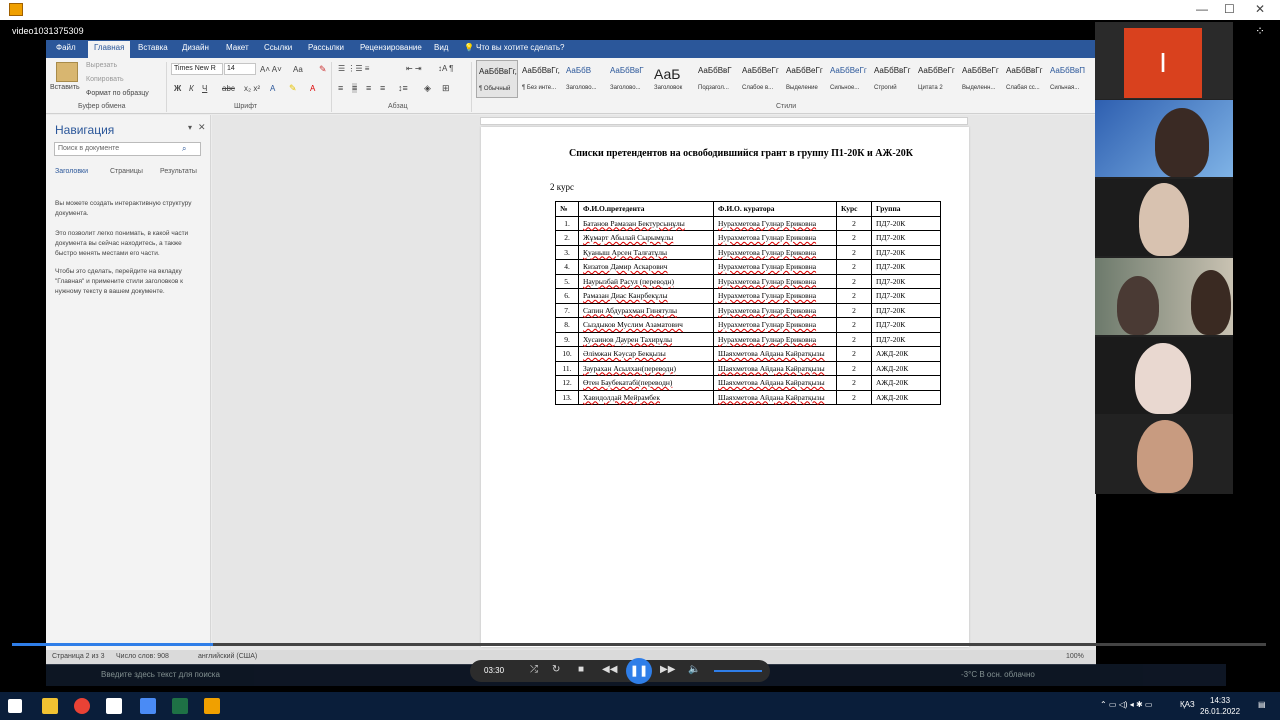 This screenshot has height=720, width=1280. I want to click on tab-layout: Макет, so click(237, 47).